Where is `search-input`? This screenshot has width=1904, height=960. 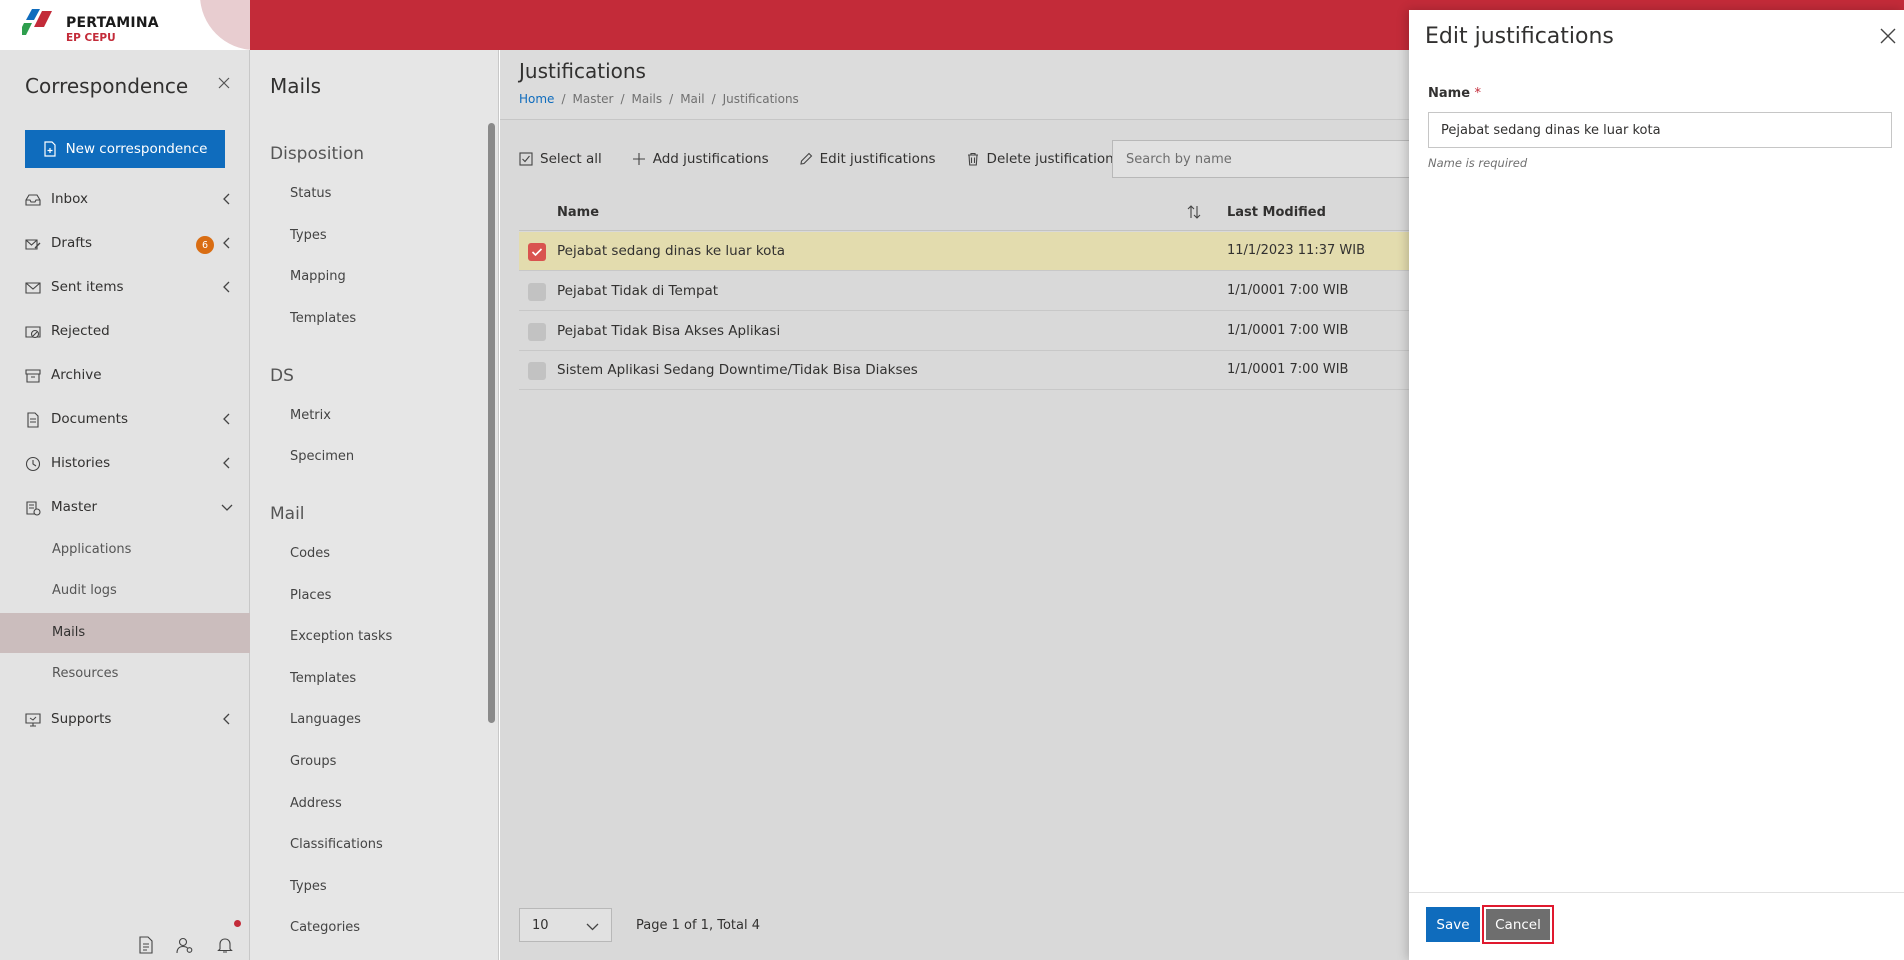 search-input is located at coordinates (1262, 159).